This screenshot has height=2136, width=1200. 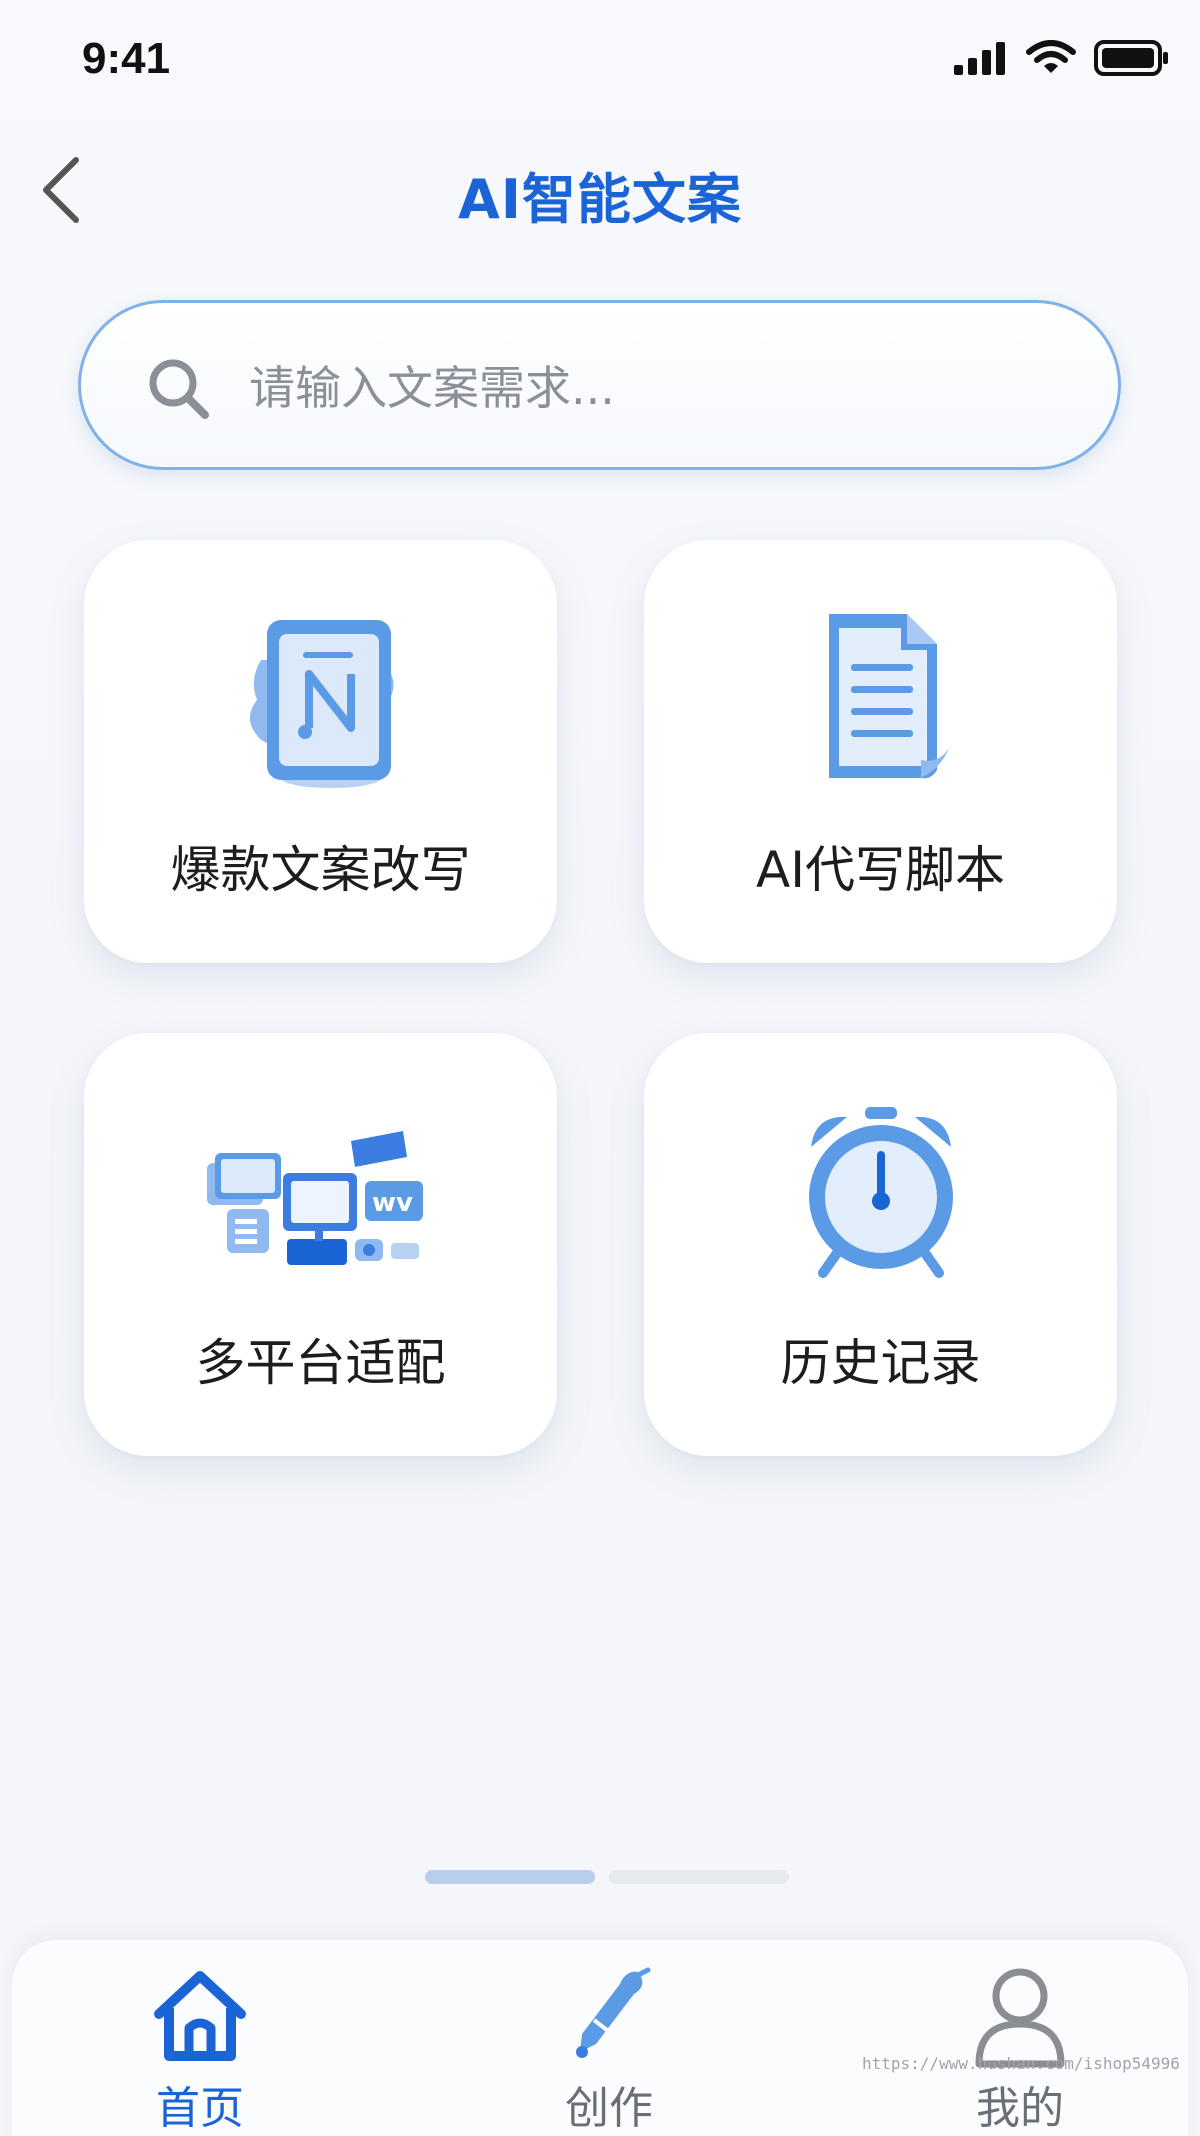 What do you see at coordinates (1131, 58) in the screenshot?
I see `battery-icon` at bounding box center [1131, 58].